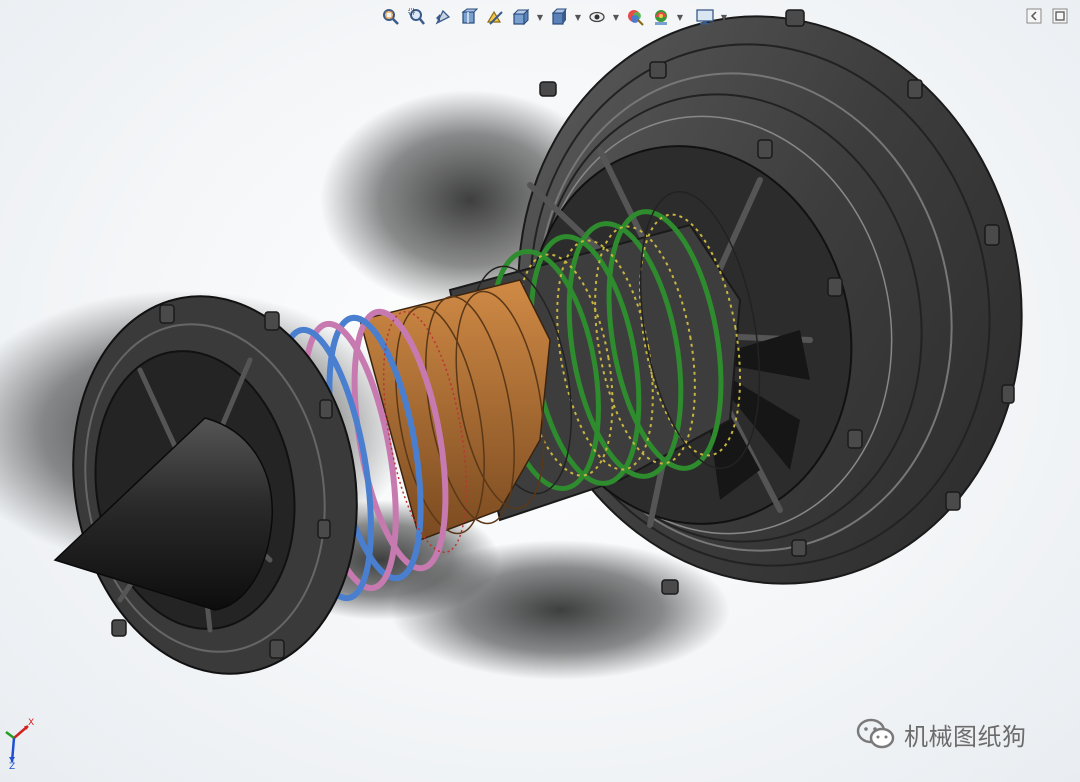  I want to click on apply-scene-dropdown-icon: ▼, so click(680, 17).